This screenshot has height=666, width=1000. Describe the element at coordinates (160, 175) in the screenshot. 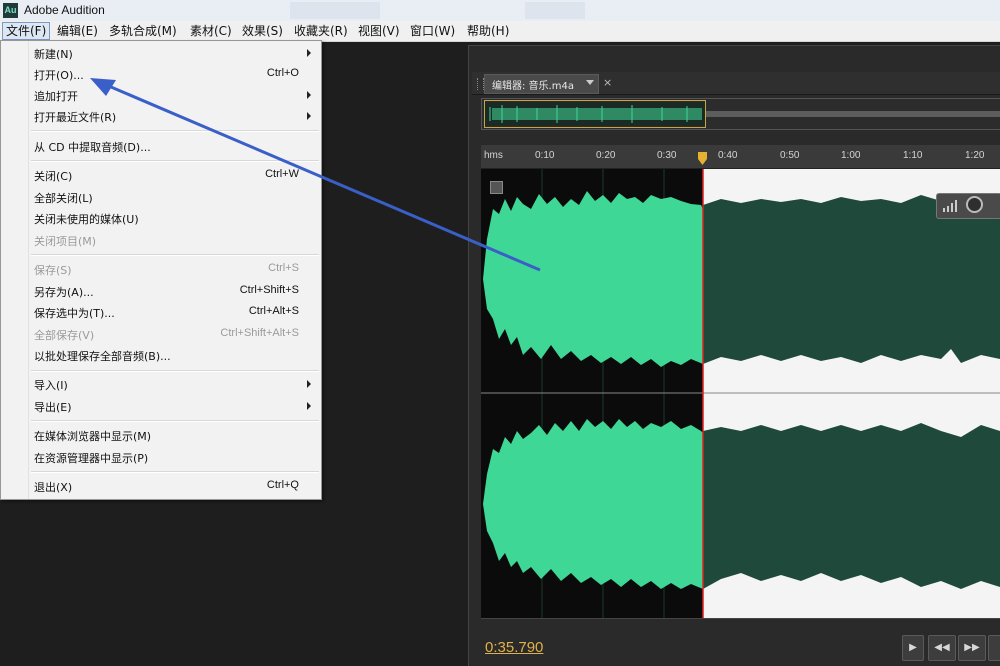

I see `menu-item-close: 关闭(C) Ctrl+W` at that location.